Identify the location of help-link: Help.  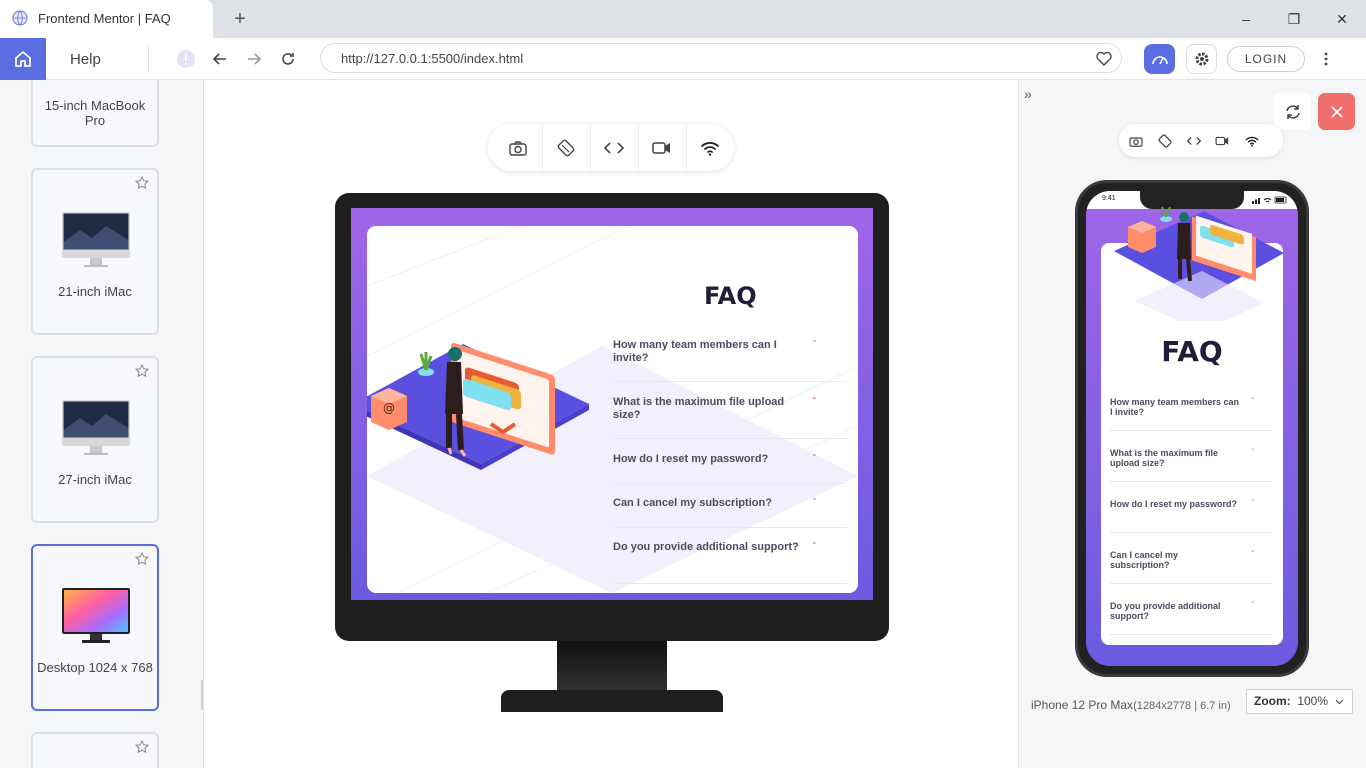
(85, 59).